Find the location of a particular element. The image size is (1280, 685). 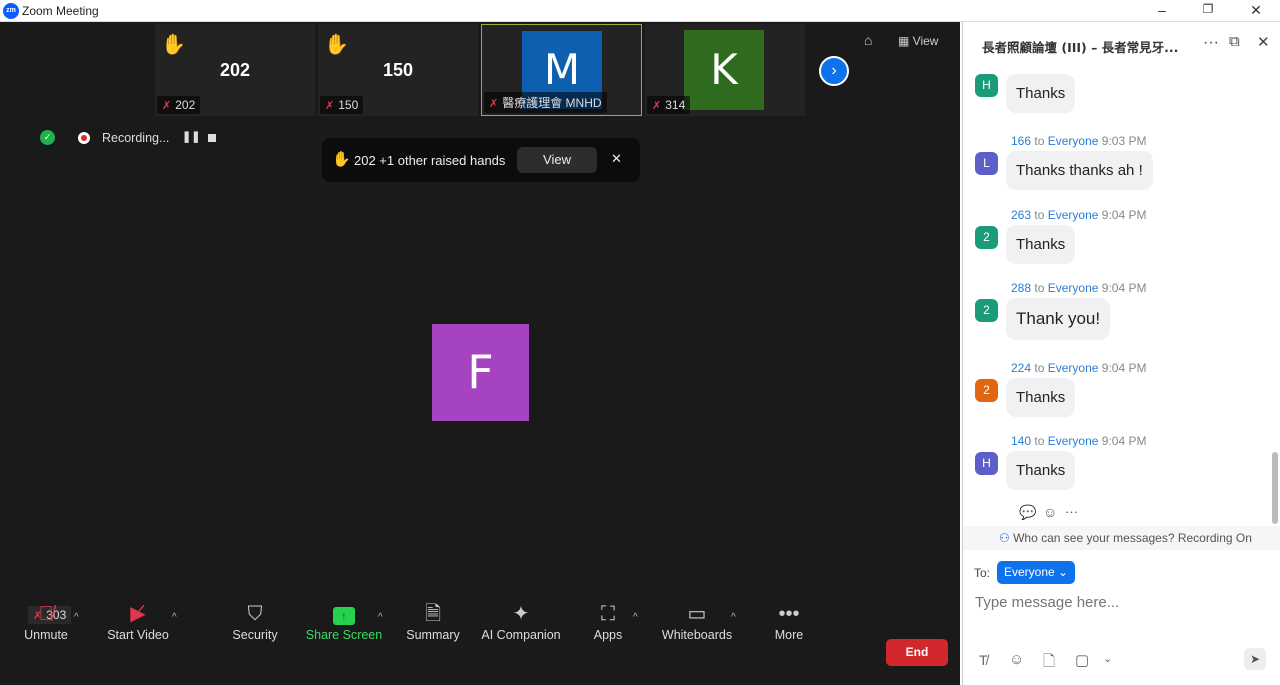

summary-button: 🗎 Summary is located at coordinates (433, 621).